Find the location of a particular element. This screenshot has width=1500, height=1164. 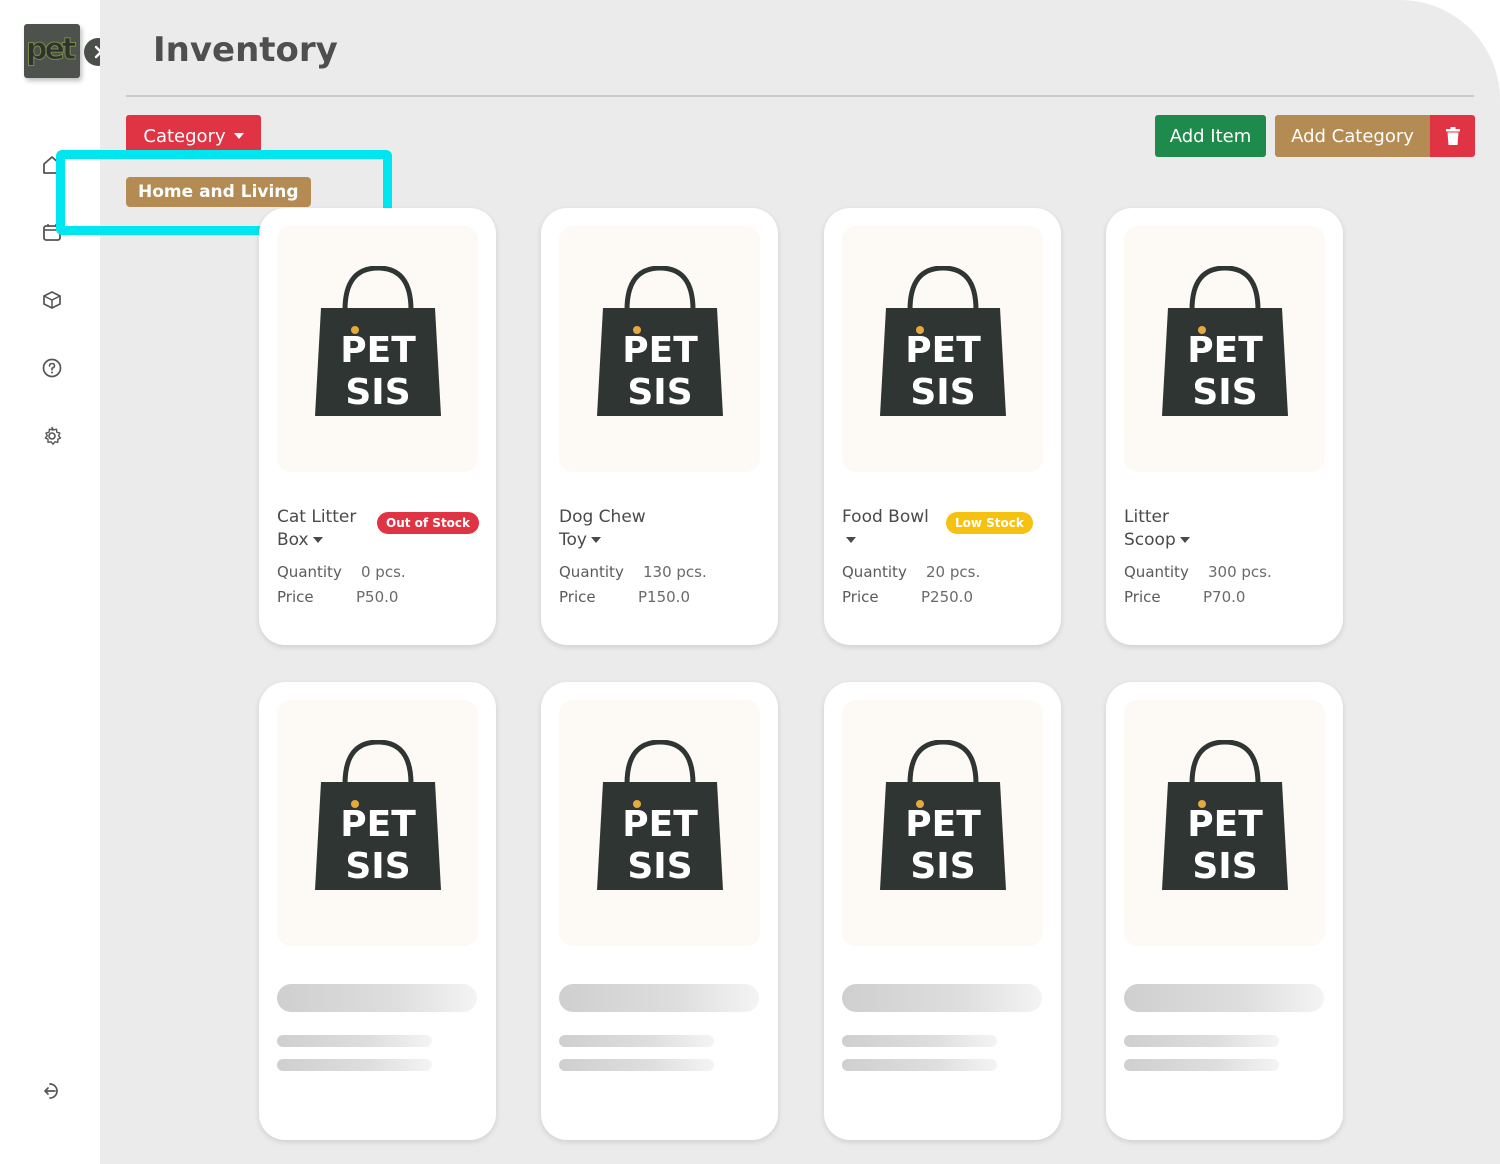

quantity-value: 130 pcs. is located at coordinates (675, 572).